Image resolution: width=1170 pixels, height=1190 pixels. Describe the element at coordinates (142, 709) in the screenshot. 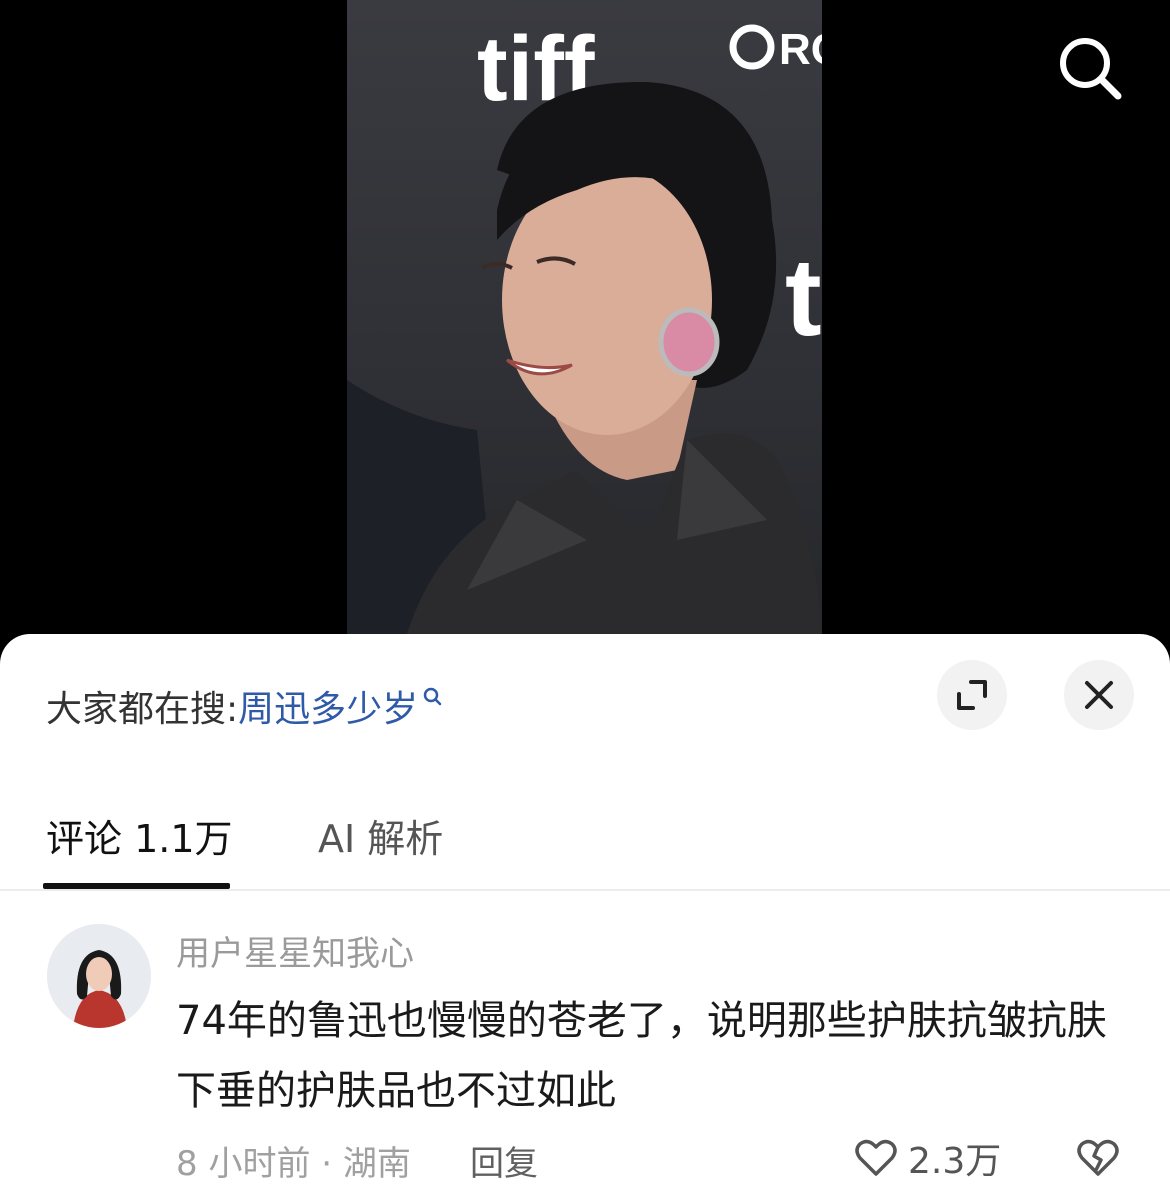

I see `trending-label: 大家都在搜:` at that location.